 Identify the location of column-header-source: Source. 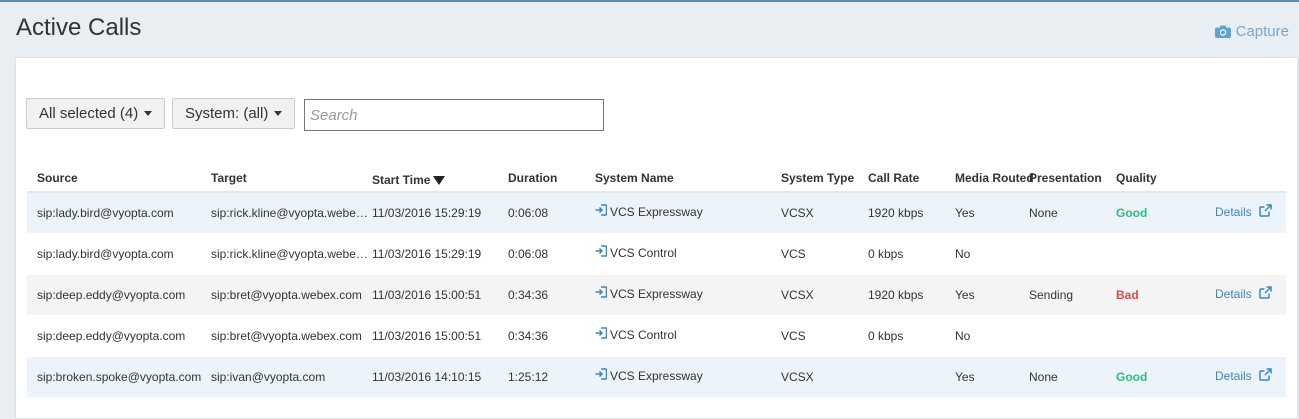
(57, 178).